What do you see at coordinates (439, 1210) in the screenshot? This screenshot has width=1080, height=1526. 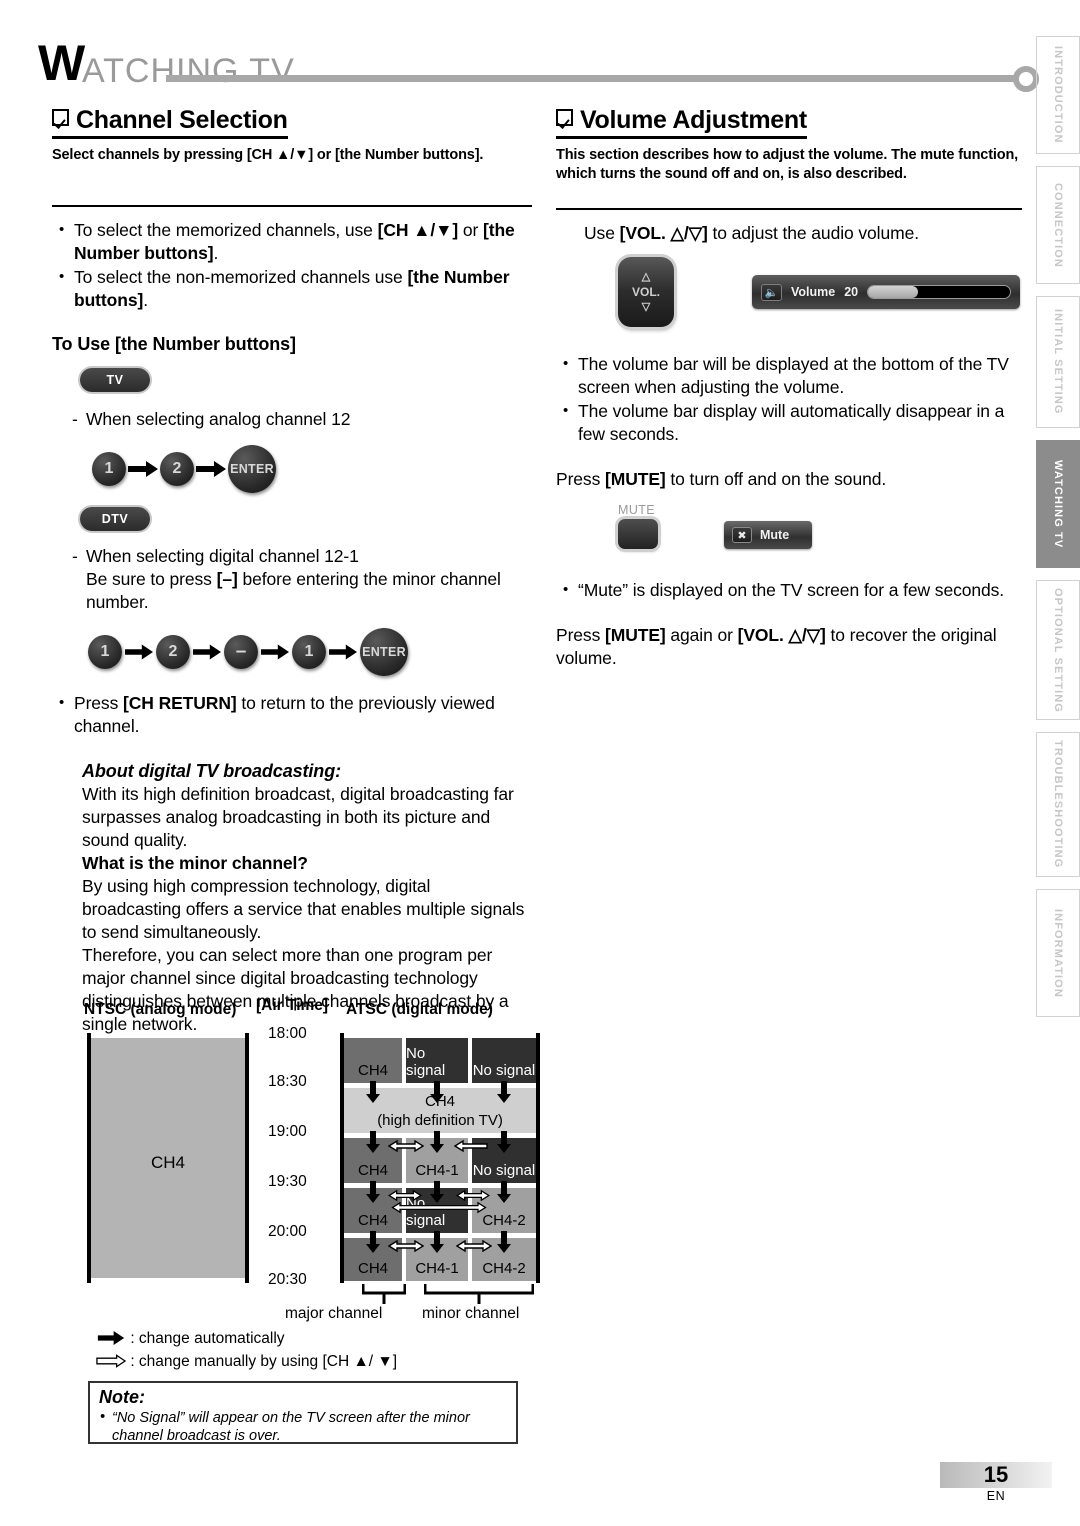 I see `manual-arrow-lr-long-icon` at bounding box center [439, 1210].